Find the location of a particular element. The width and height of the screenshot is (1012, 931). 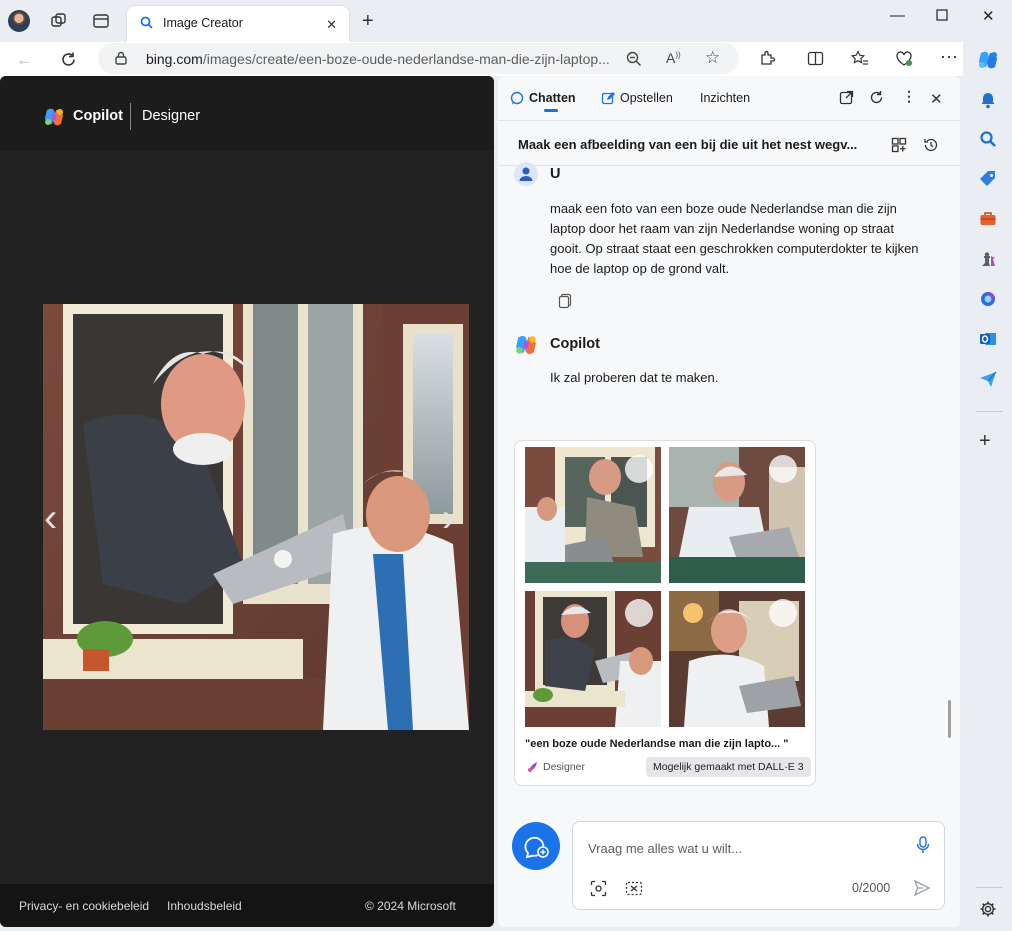

active-tab-indicator is located at coordinates (551, 110).